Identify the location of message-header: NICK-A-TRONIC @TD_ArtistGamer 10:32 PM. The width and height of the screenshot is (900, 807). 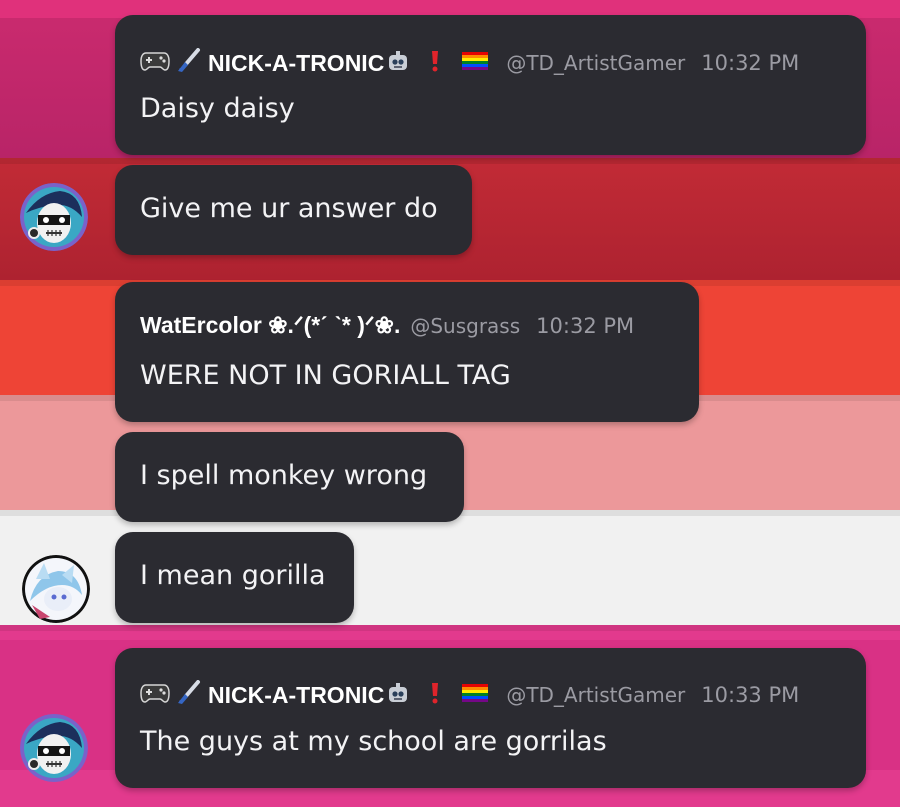
(469, 63).